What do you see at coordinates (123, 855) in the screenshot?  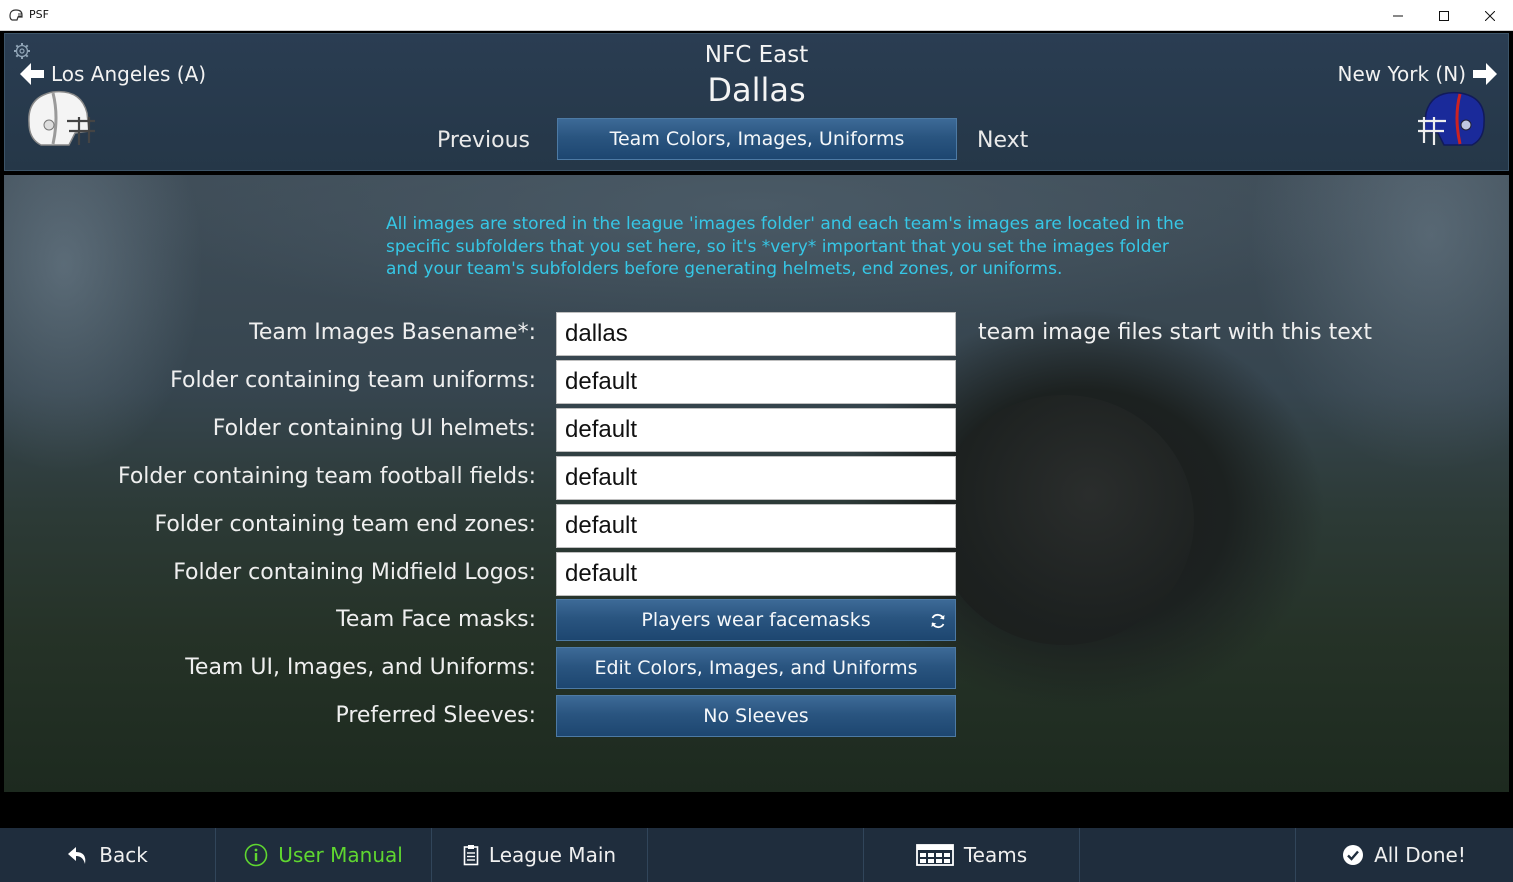 I see `back-label: Back` at bounding box center [123, 855].